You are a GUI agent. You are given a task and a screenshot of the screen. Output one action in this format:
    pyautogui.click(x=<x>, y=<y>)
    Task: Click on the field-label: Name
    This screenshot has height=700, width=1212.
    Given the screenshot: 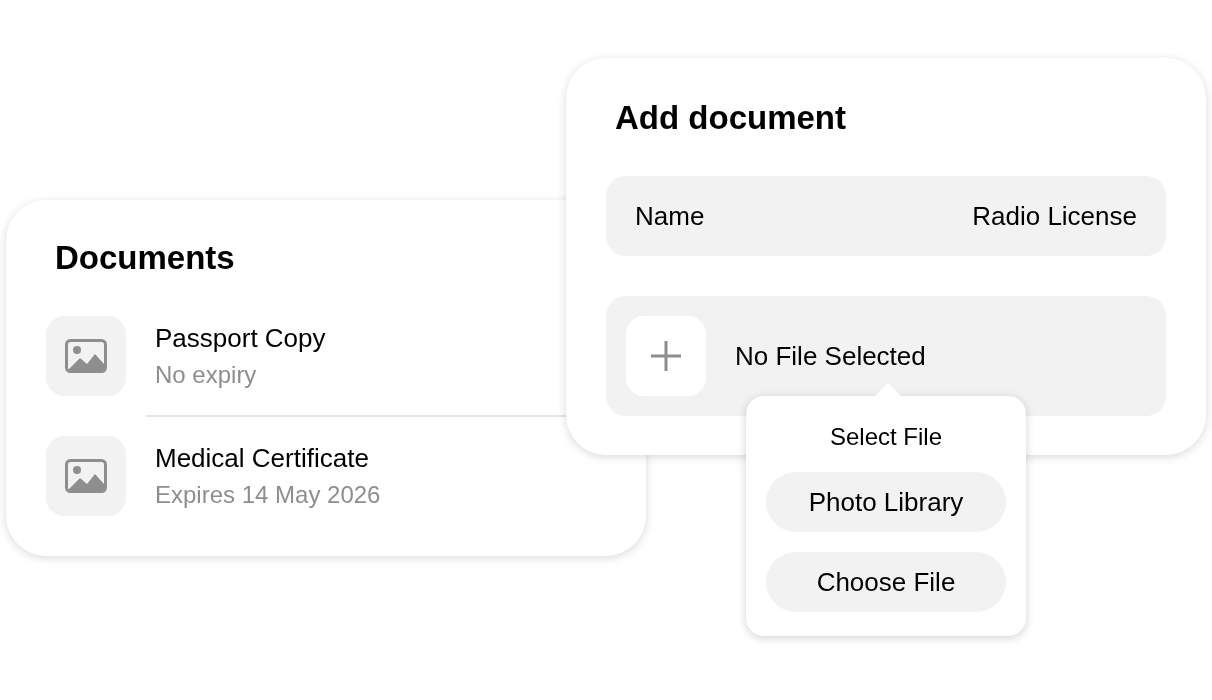 What is the action you would take?
    pyautogui.click(x=670, y=216)
    